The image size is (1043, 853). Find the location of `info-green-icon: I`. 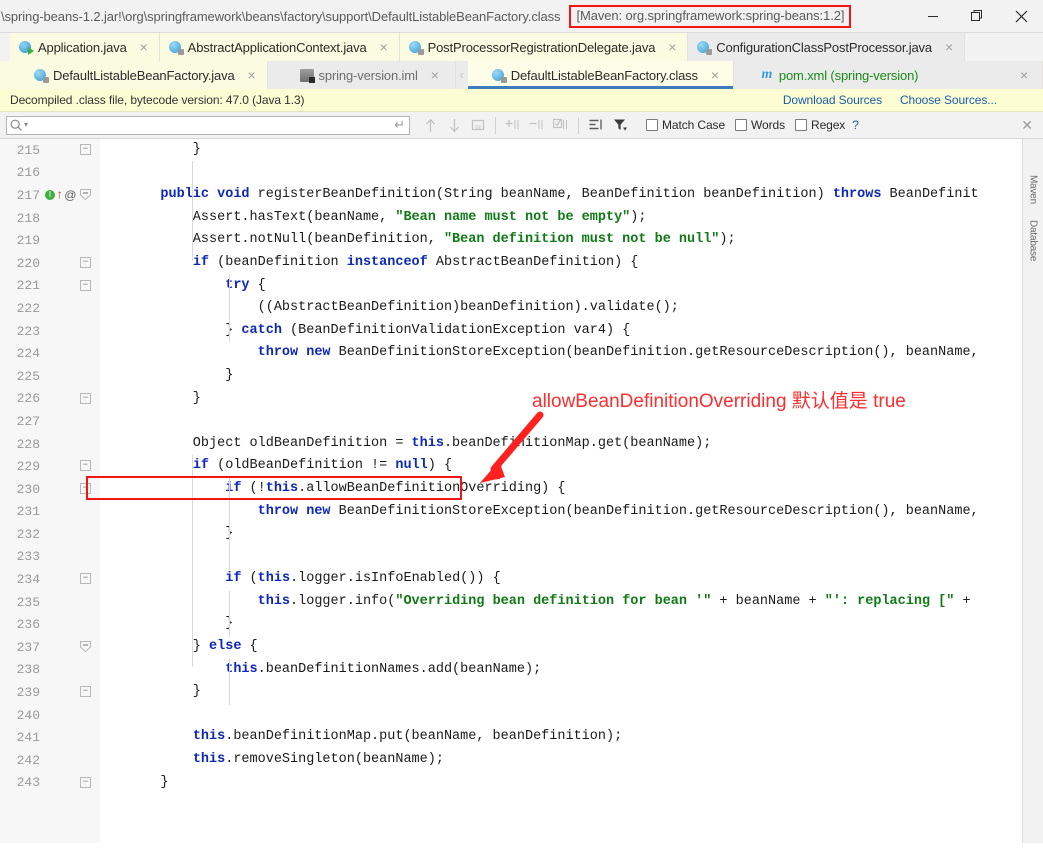

info-green-icon: I is located at coordinates (50, 195).